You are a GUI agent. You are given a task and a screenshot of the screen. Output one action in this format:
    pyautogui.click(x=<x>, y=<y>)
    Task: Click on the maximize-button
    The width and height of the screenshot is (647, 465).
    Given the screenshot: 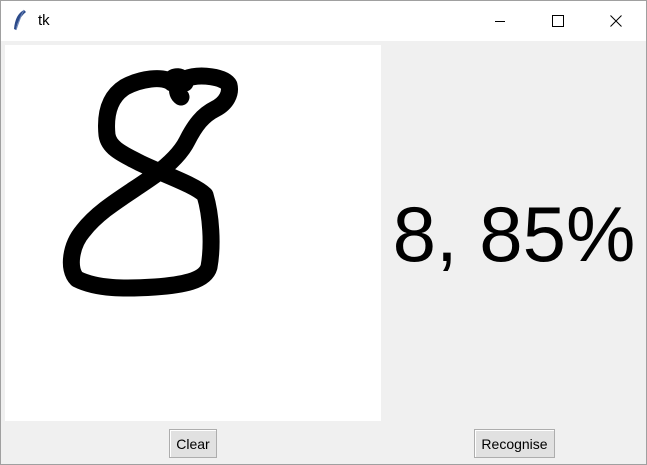 What is the action you would take?
    pyautogui.click(x=558, y=21)
    